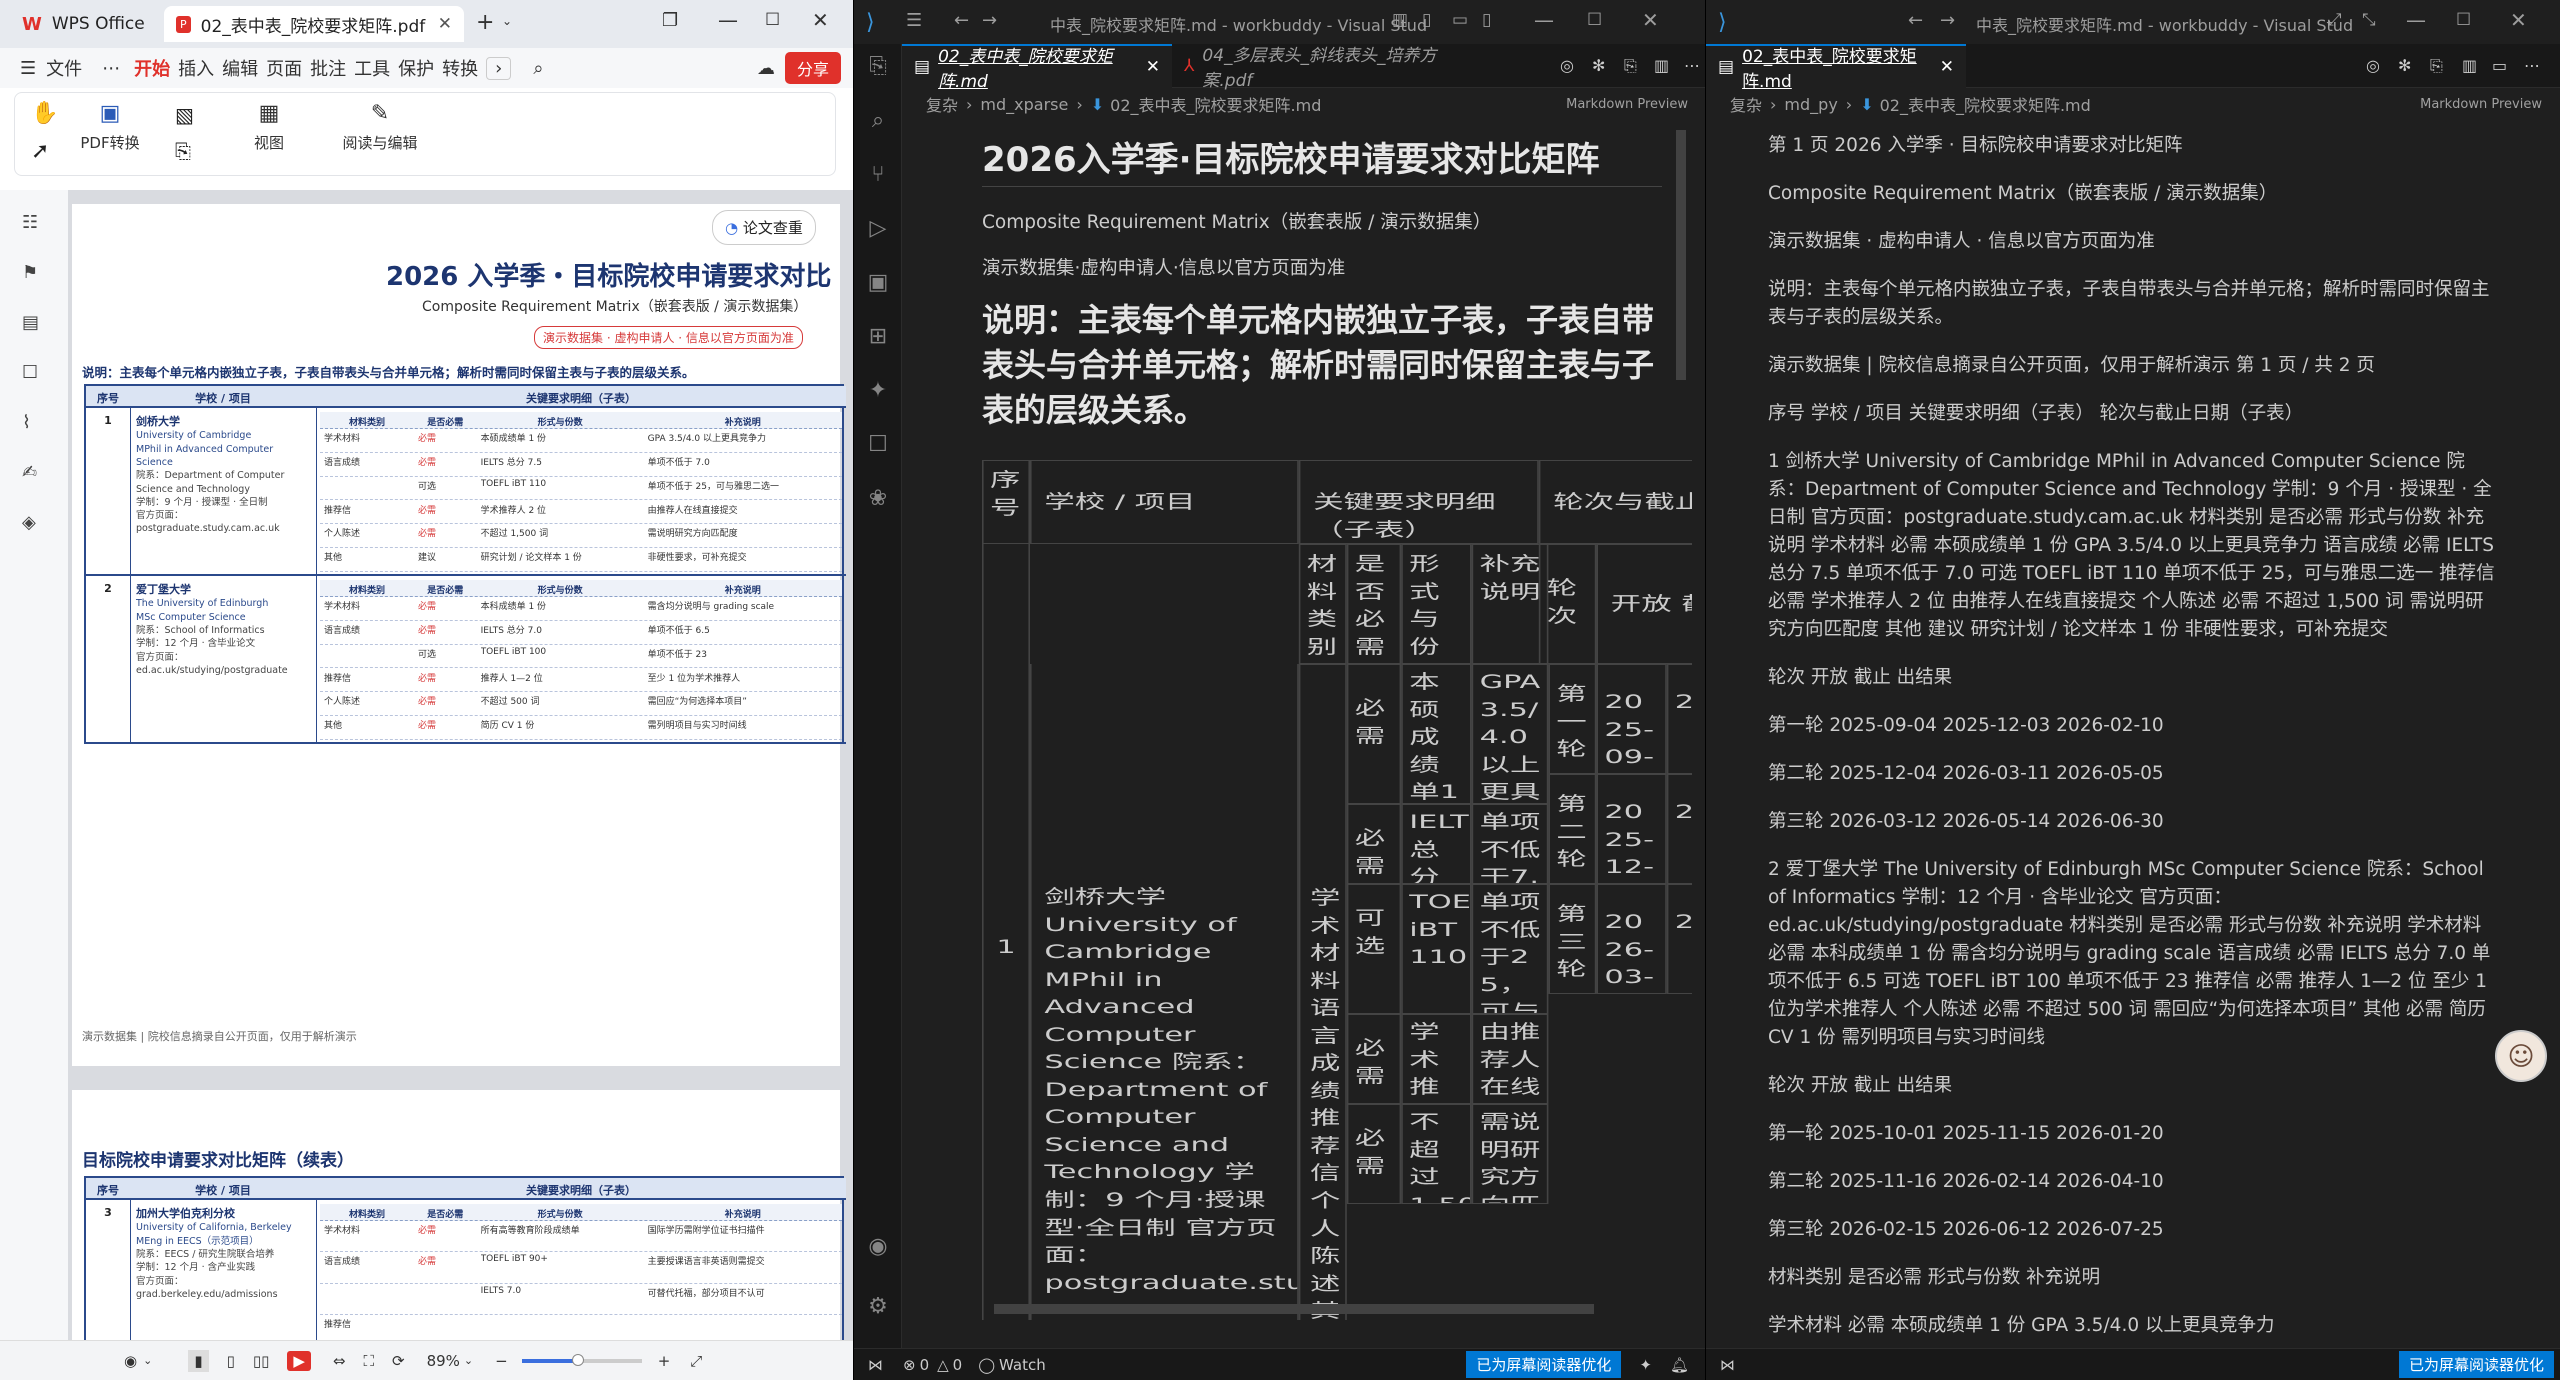 This screenshot has width=2560, height=1380. Describe the element at coordinates (111, 68) in the screenshot. I see `more-icon: ⋯` at that location.